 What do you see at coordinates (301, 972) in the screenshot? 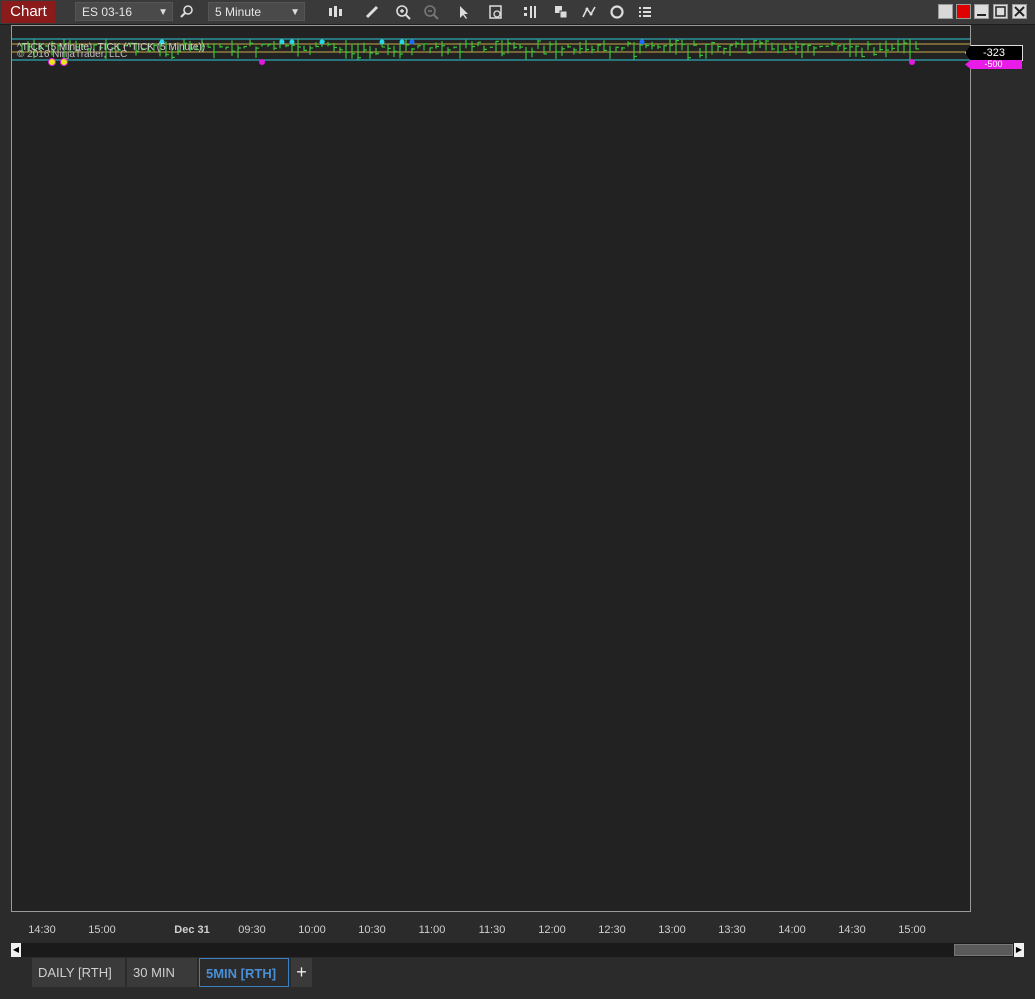
I see `add-tab-button: +` at bounding box center [301, 972].